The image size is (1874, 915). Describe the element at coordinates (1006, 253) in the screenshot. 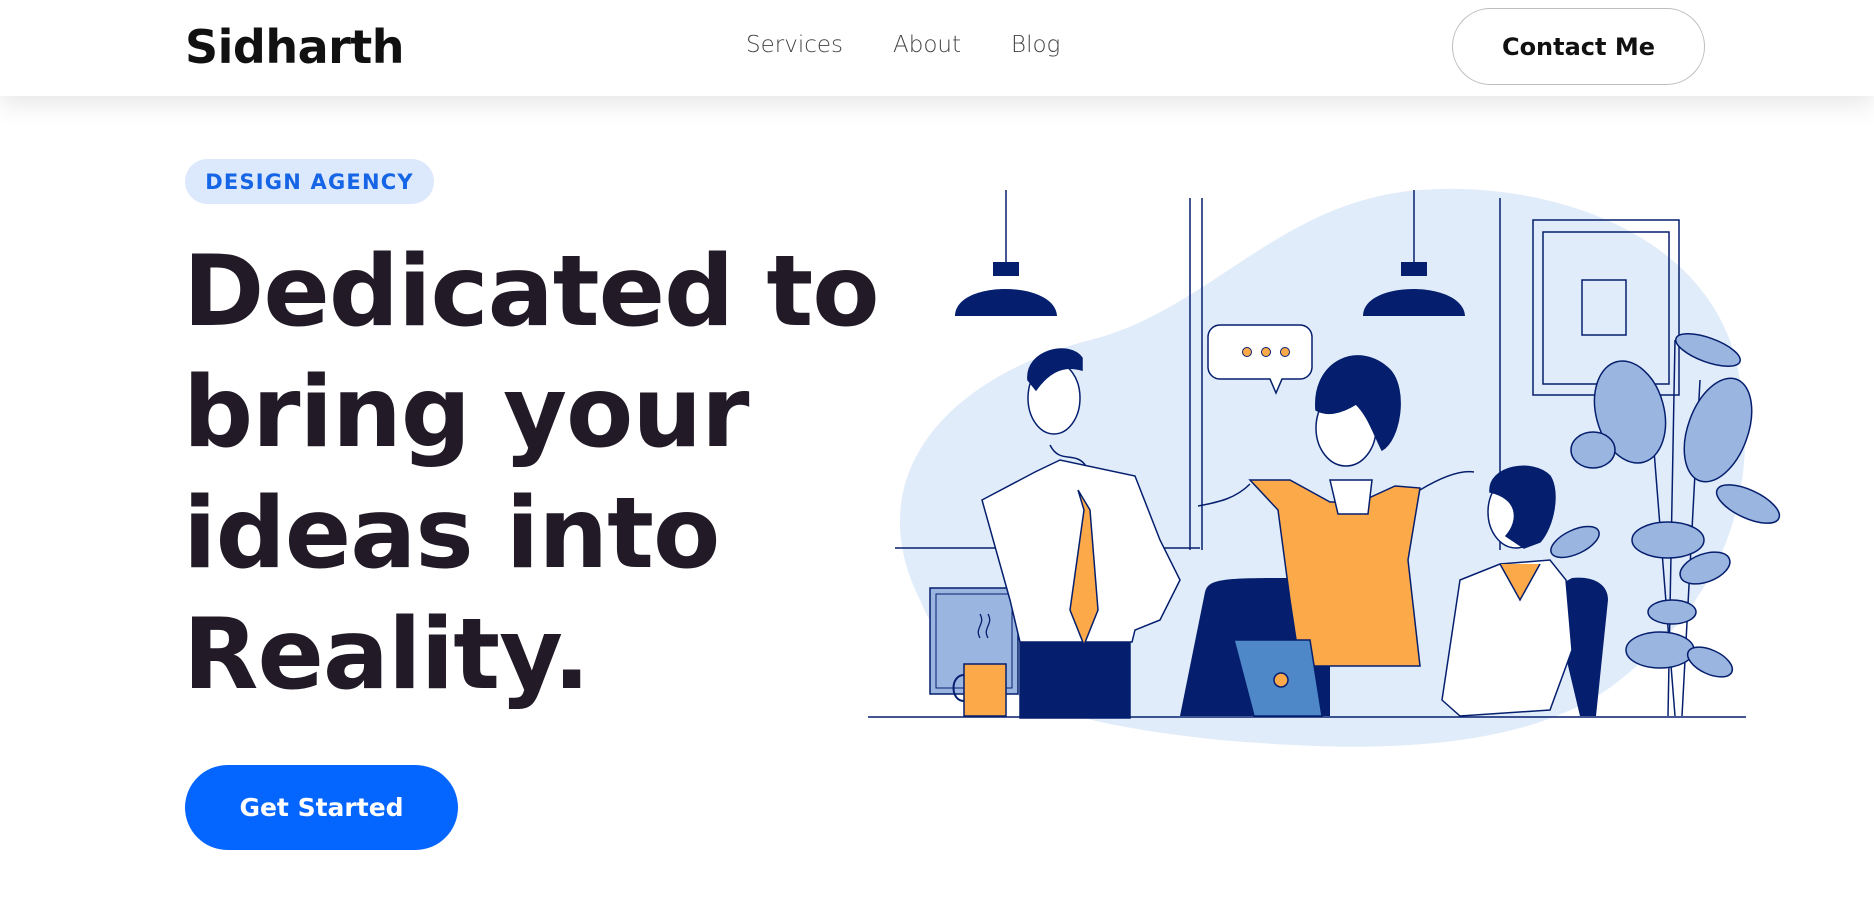

I see `pendant-lamp-icon` at that location.